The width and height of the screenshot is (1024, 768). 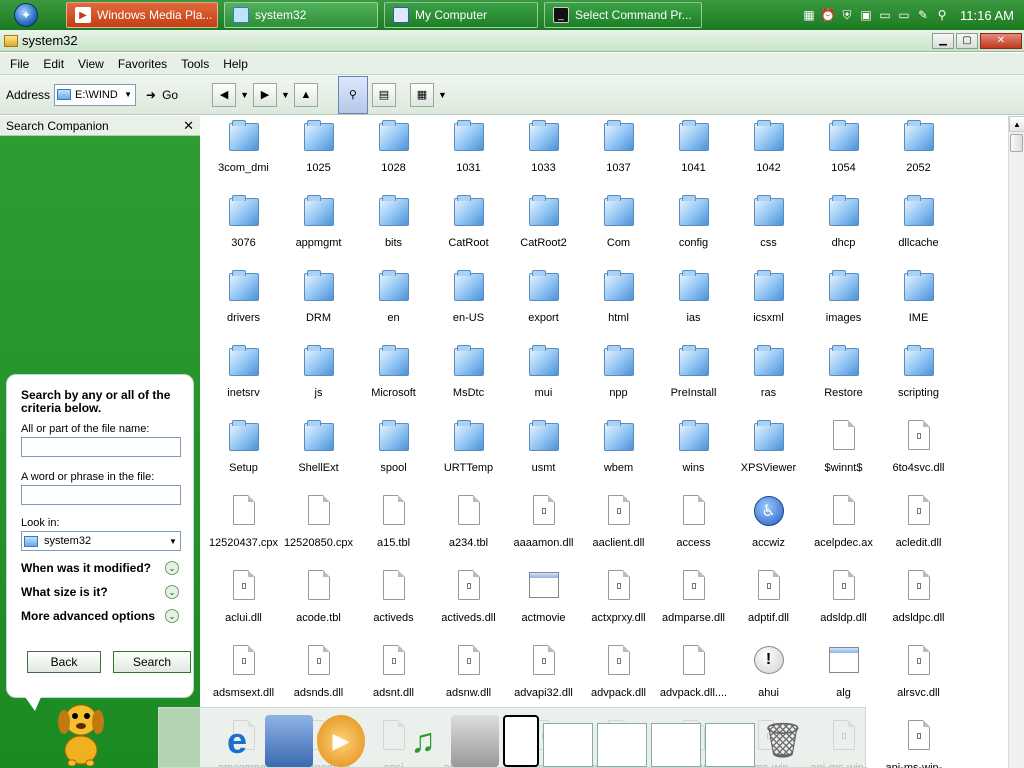 I want to click on folder-item: html, so click(x=618, y=305).